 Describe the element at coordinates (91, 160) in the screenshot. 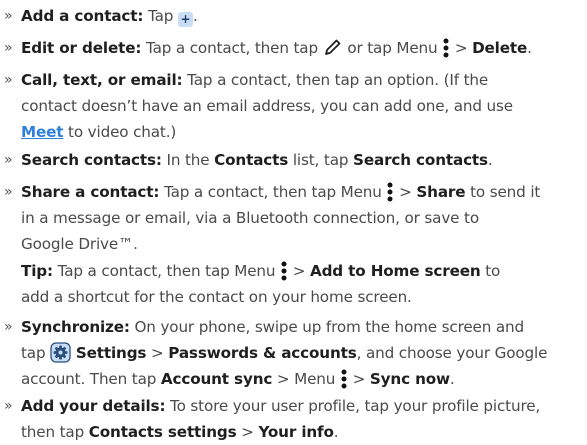

I see `label-search-contacts: Search contacts:` at that location.